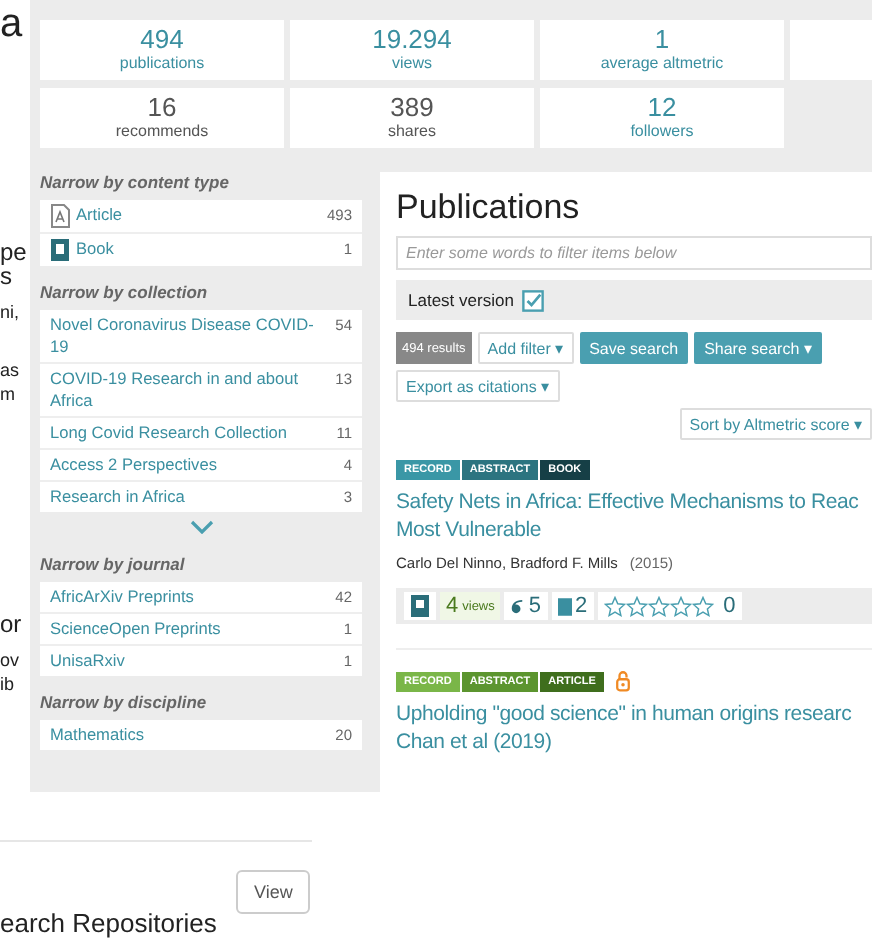 This screenshot has height=952, width=872. Describe the element at coordinates (273, 892) in the screenshot. I see `view-button: View` at that location.